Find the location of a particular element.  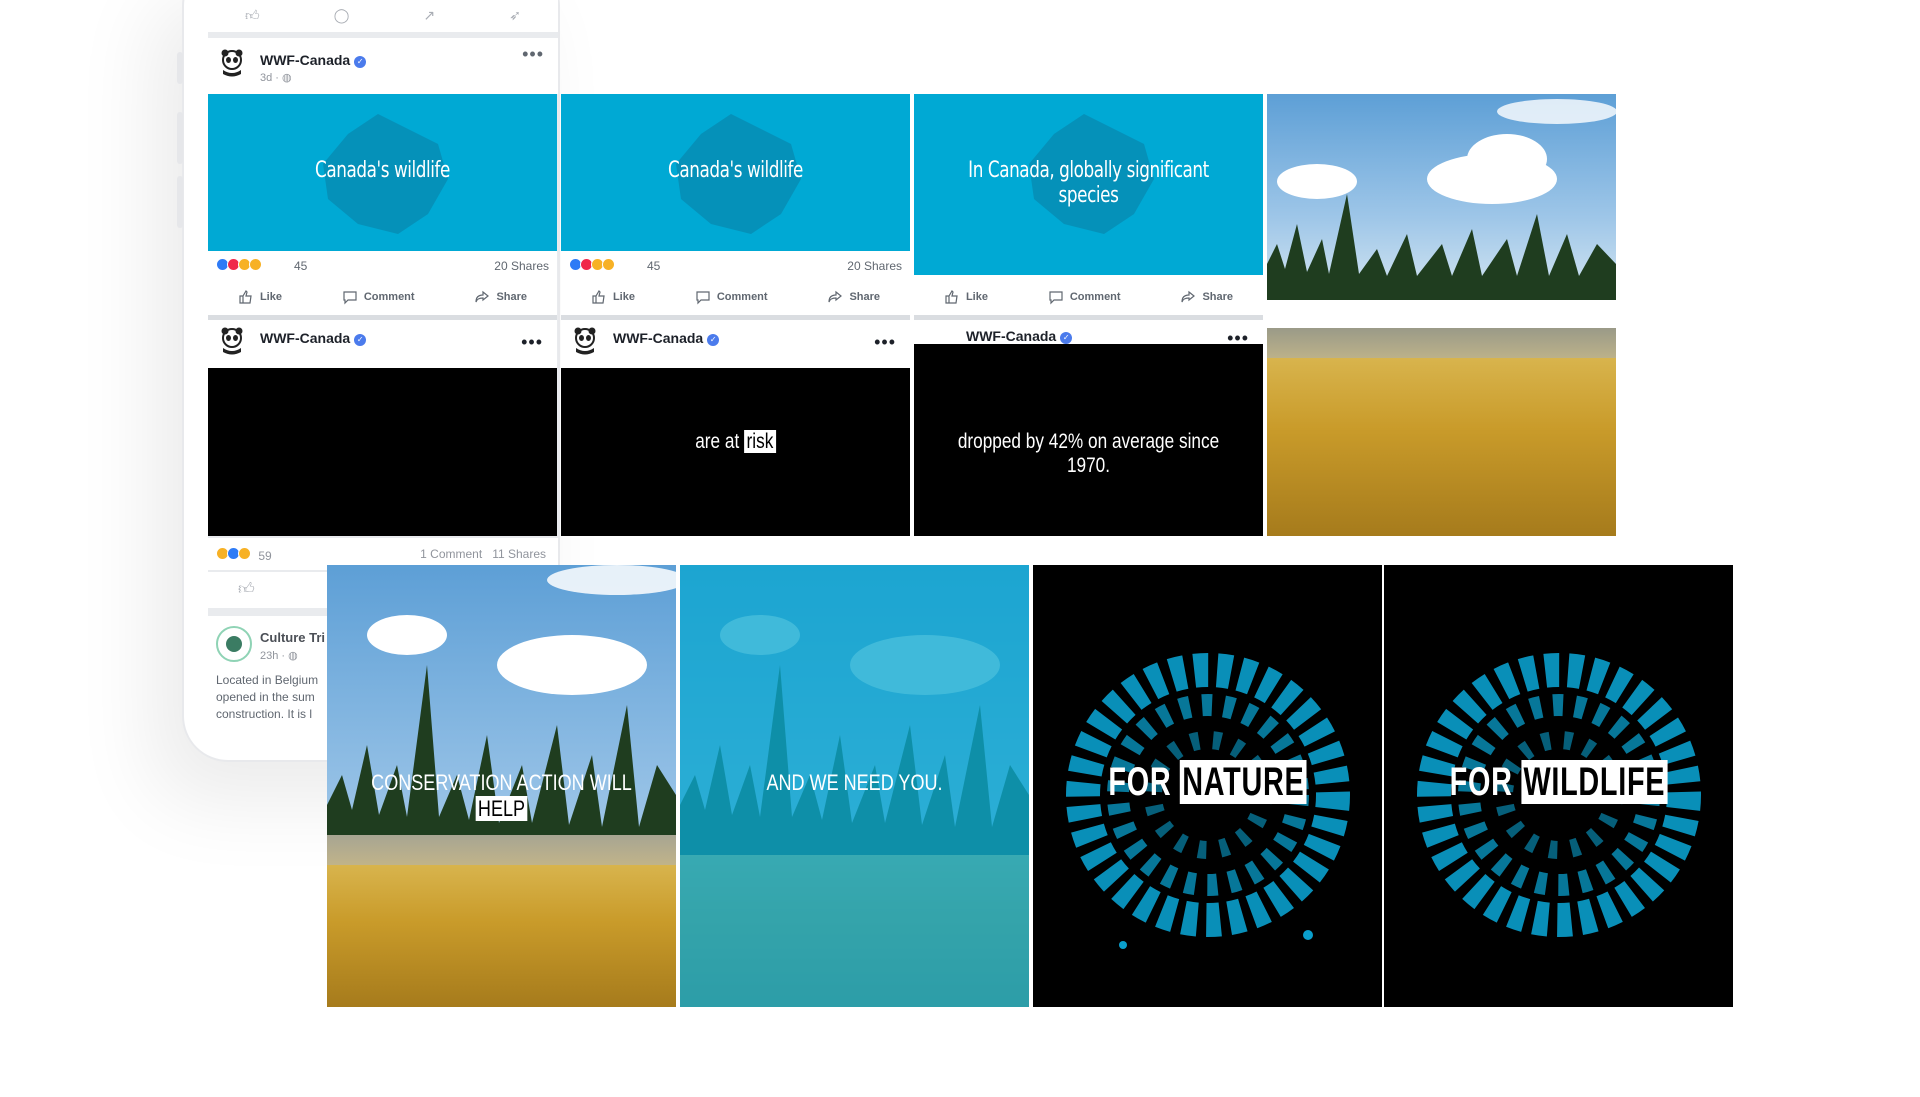

panel-for-nature: FOR NATURE is located at coordinates (1207, 786).